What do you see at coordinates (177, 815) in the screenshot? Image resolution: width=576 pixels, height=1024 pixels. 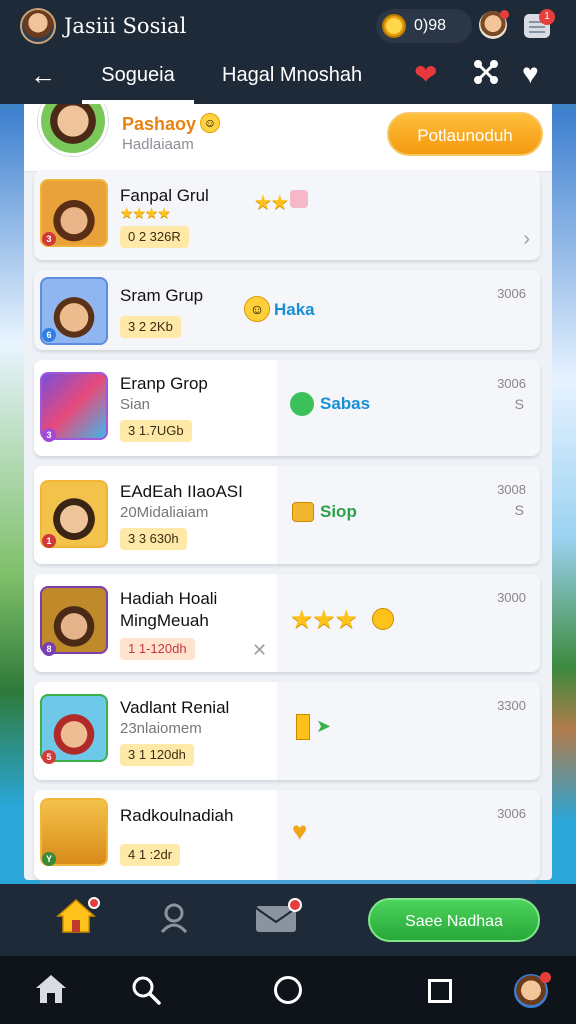 I see `row-title: Radkoulnadiah` at bounding box center [177, 815].